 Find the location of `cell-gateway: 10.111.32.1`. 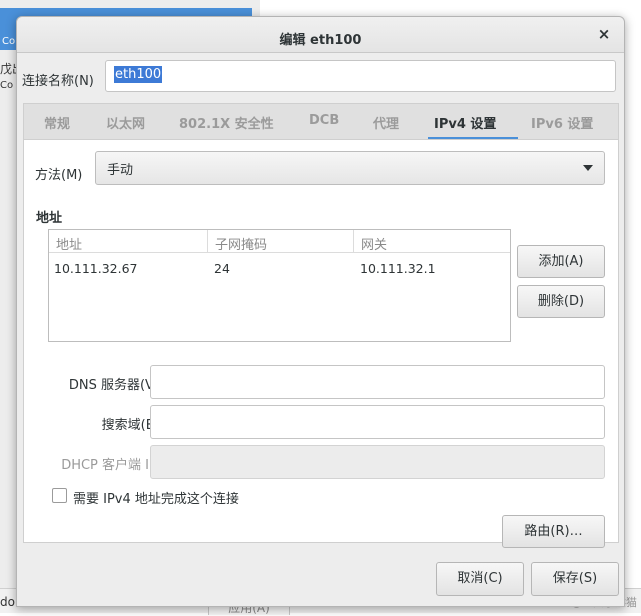

cell-gateway: 10.111.32.1 is located at coordinates (398, 268).